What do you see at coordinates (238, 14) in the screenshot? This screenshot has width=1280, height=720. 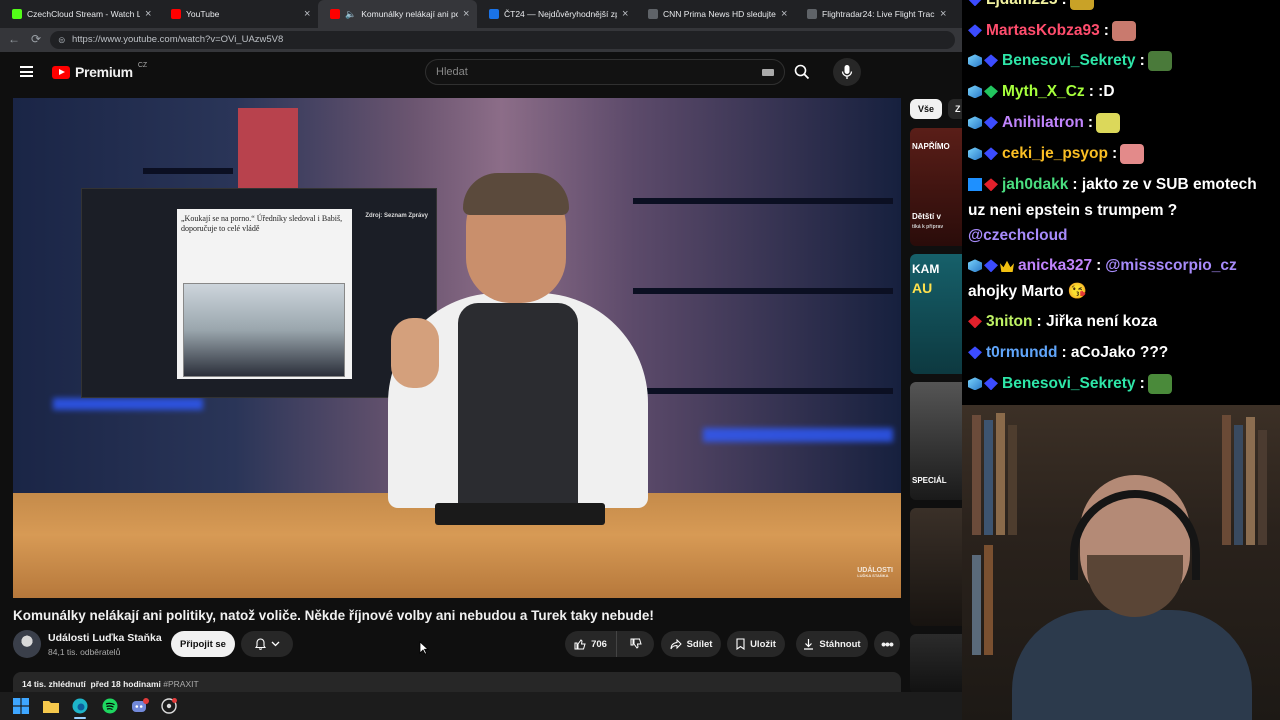 I see `browser-tab: YouTube ×` at bounding box center [238, 14].